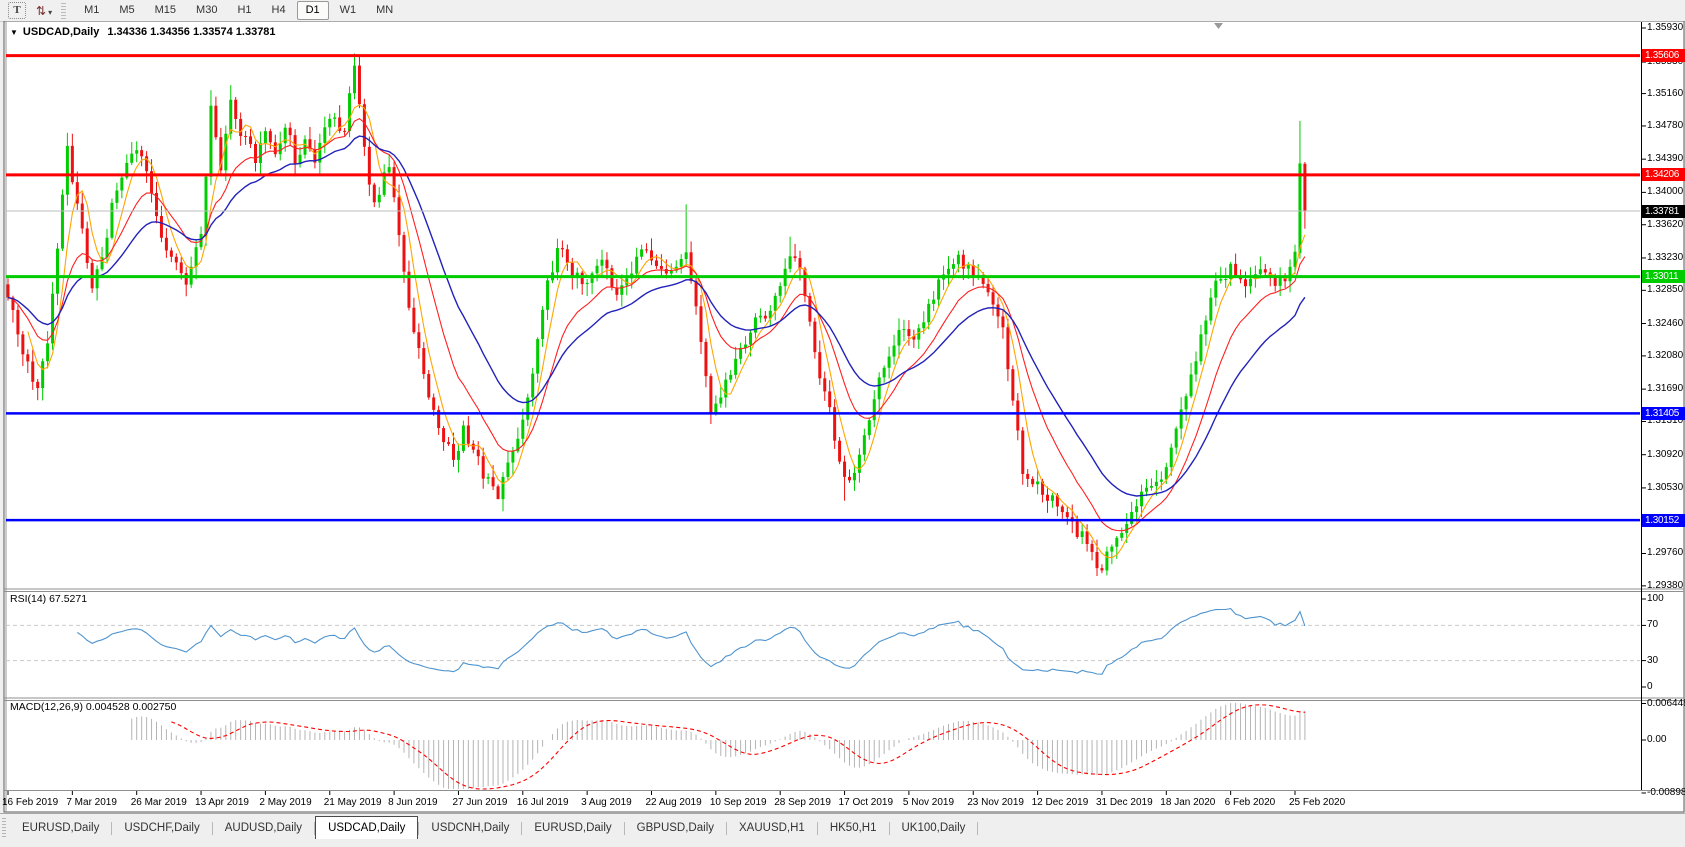 The width and height of the screenshot is (1685, 847). Describe the element at coordinates (352, 802) in the screenshot. I see `date-label: 21 May 2019` at that location.